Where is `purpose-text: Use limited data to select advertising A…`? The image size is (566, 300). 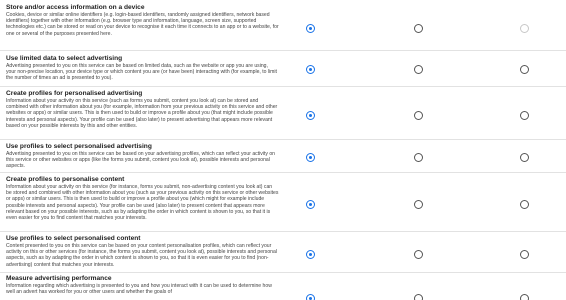 purpose-text: Use limited data to select advertising A… is located at coordinates (142, 68).